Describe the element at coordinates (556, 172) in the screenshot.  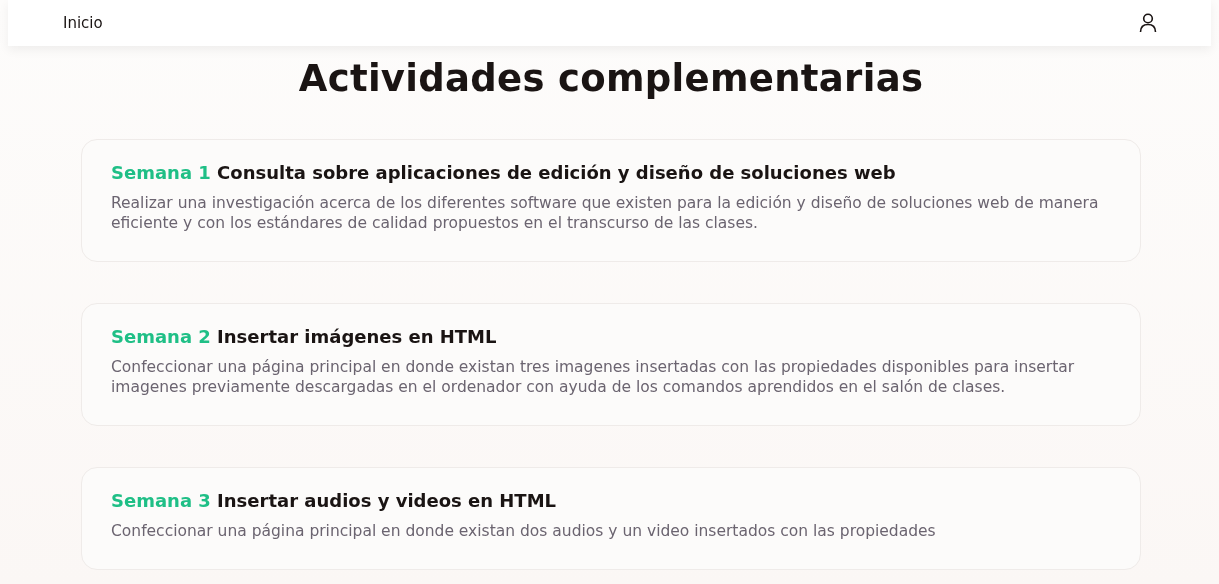
I see `activity-title: Consulta sobre aplicaciones de edición y diseño de soluciones web` at that location.